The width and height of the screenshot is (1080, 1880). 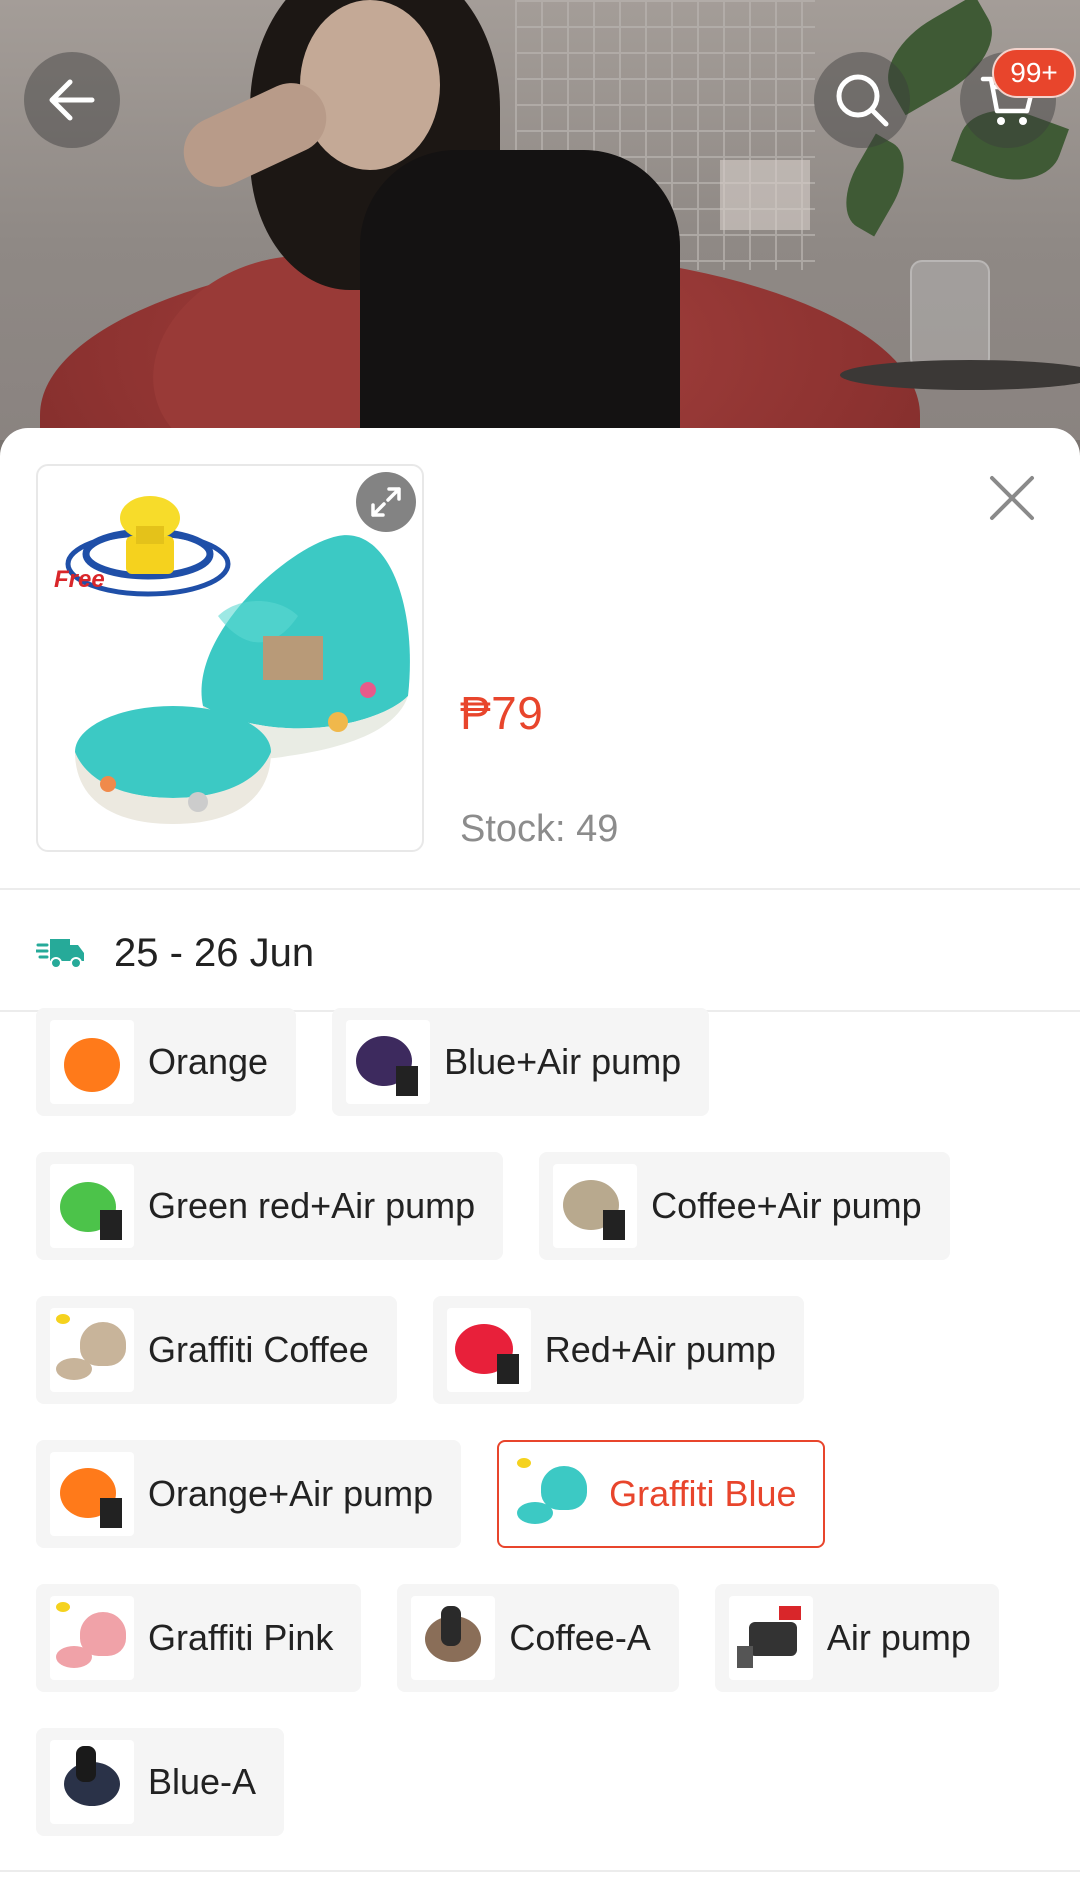 I want to click on variation-row: Orange+Air pump Graffiti Blue, so click(x=448, y=1494).